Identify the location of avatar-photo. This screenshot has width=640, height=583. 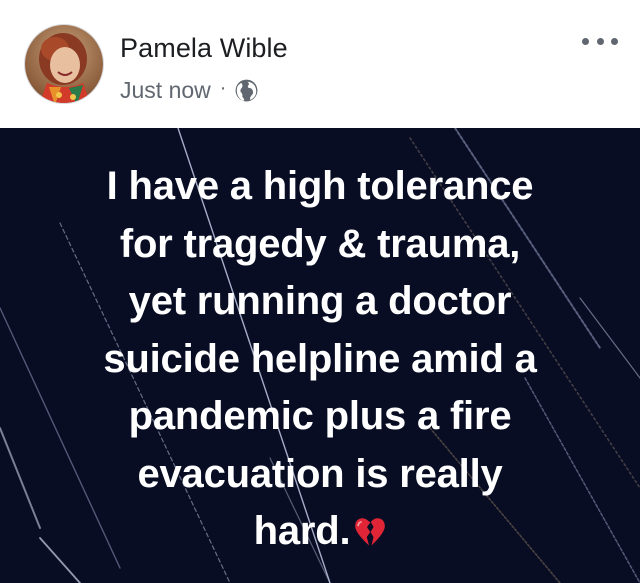
(64, 64).